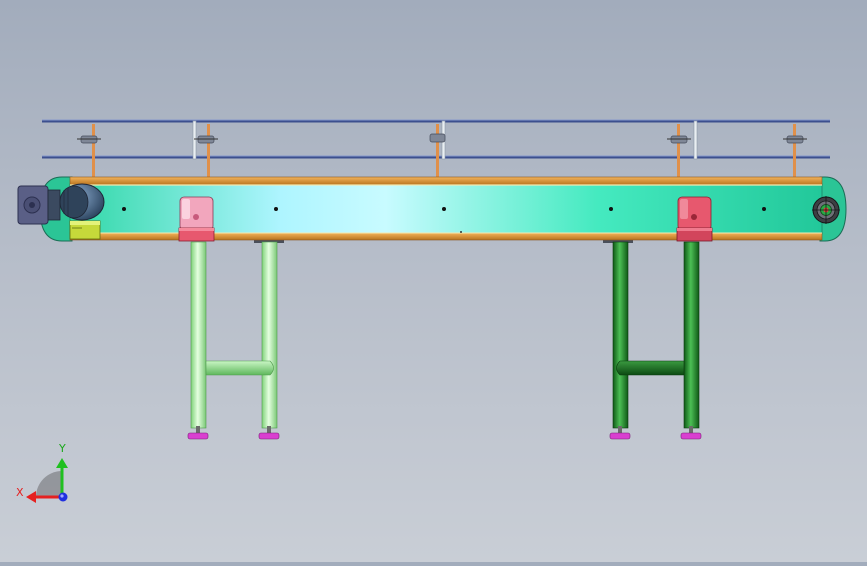 The height and width of the screenshot is (566, 867). Describe the element at coordinates (62, 448) in the screenshot. I see `y-axis-label: Y` at that location.